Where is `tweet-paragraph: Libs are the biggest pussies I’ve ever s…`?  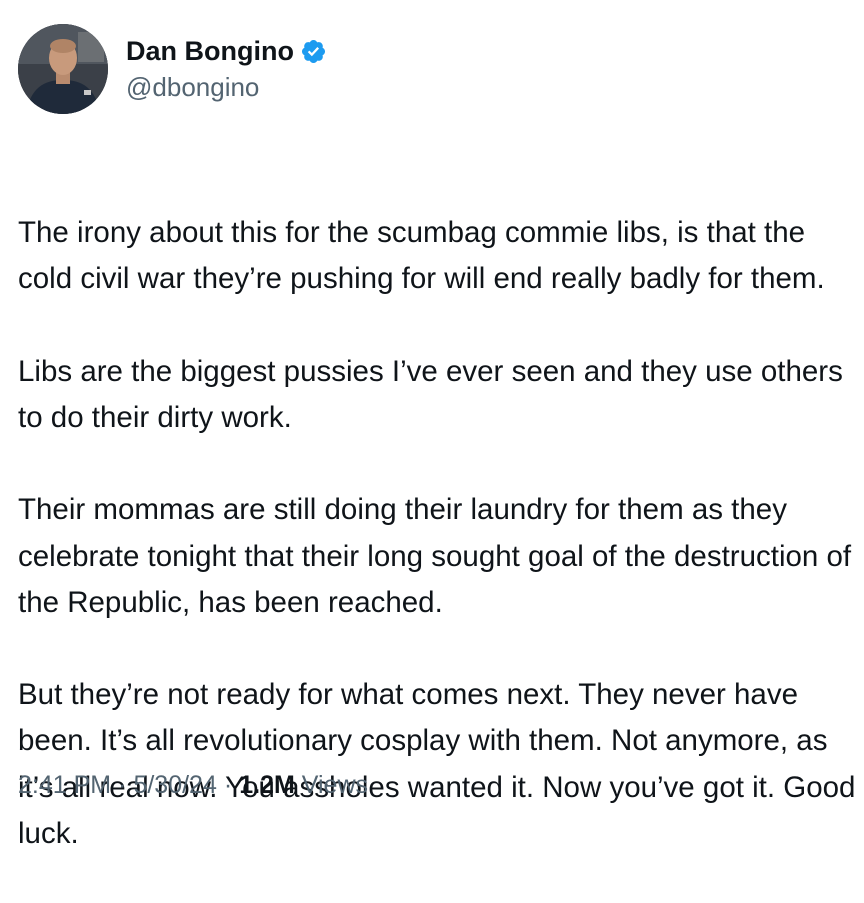
tweet-paragraph: Libs are the biggest pussies I’ve ever s… is located at coordinates (430, 394).